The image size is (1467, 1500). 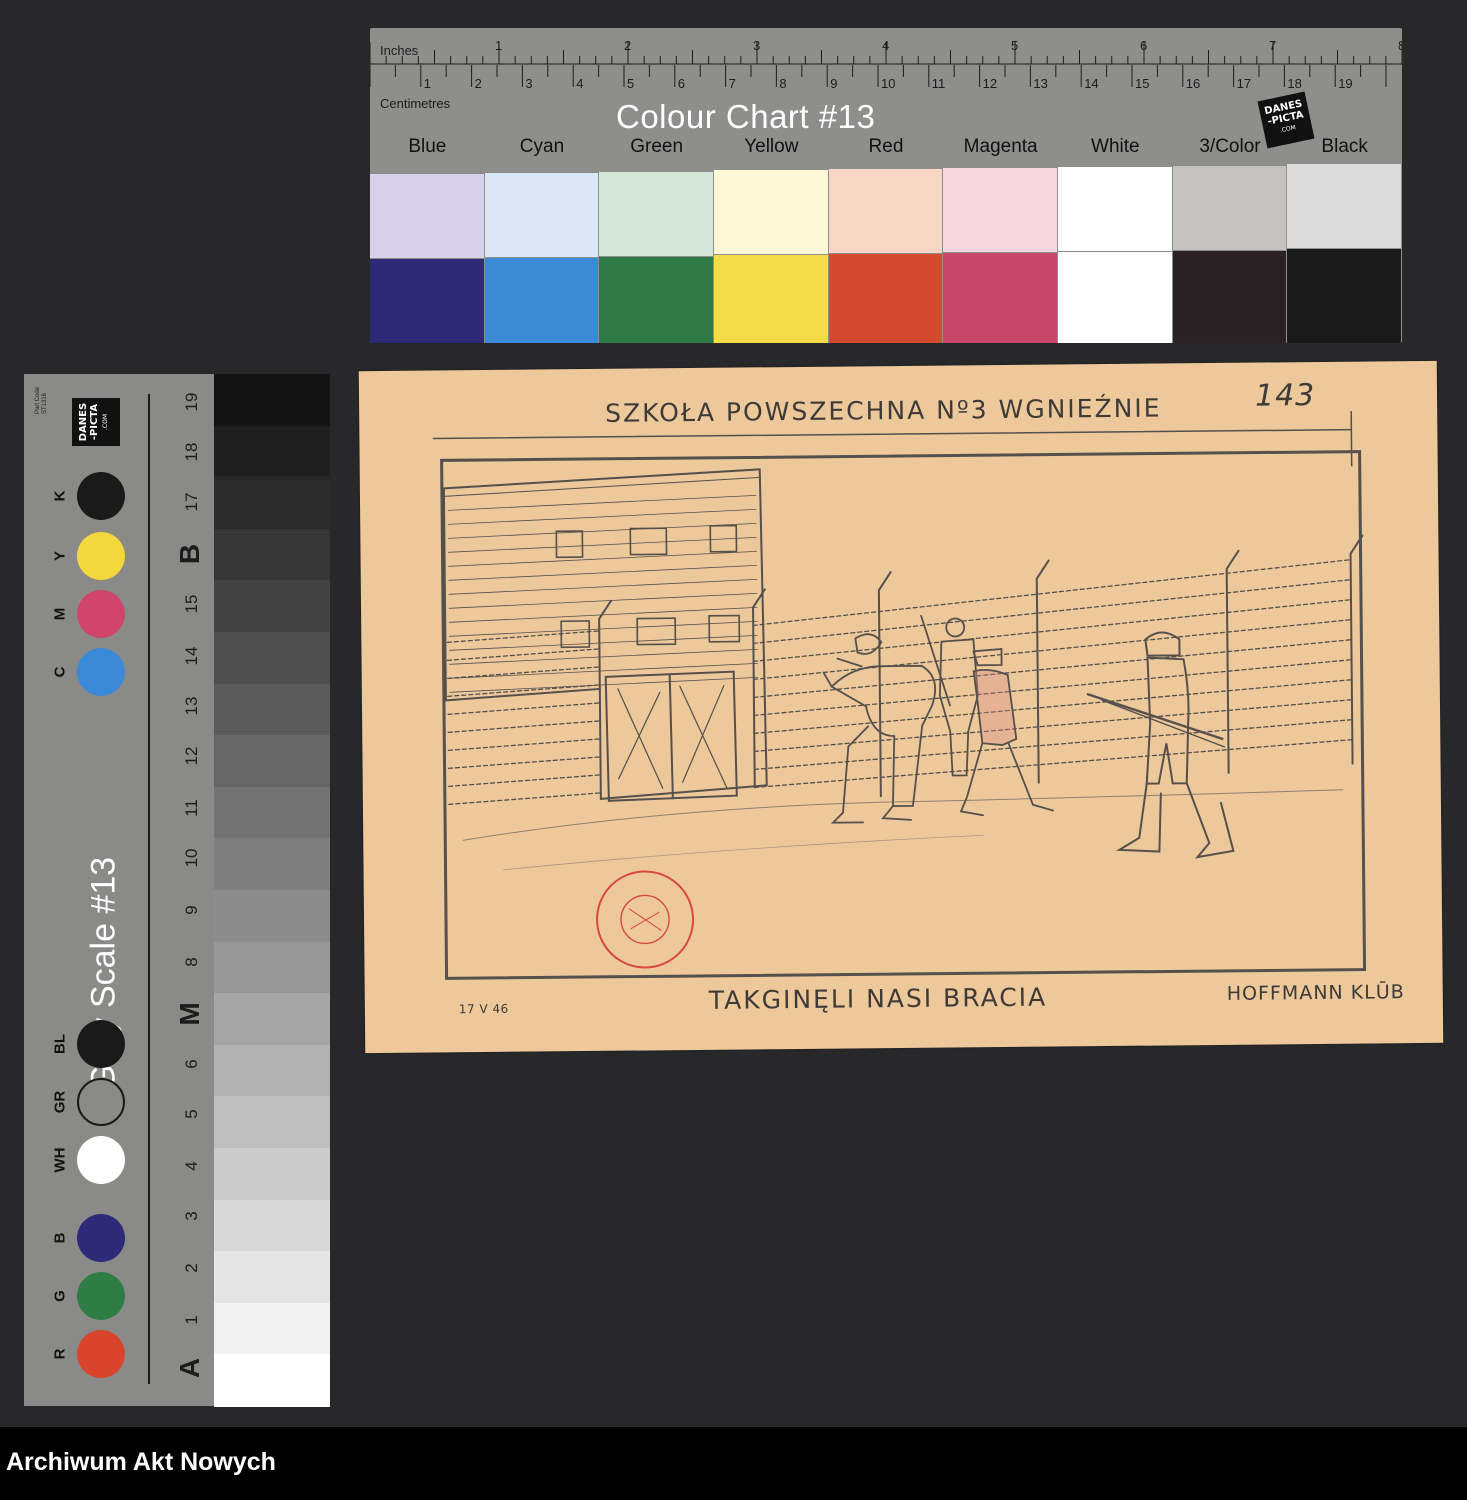 What do you see at coordinates (542, 146) in the screenshot?
I see `swatch-label: Cyan` at bounding box center [542, 146].